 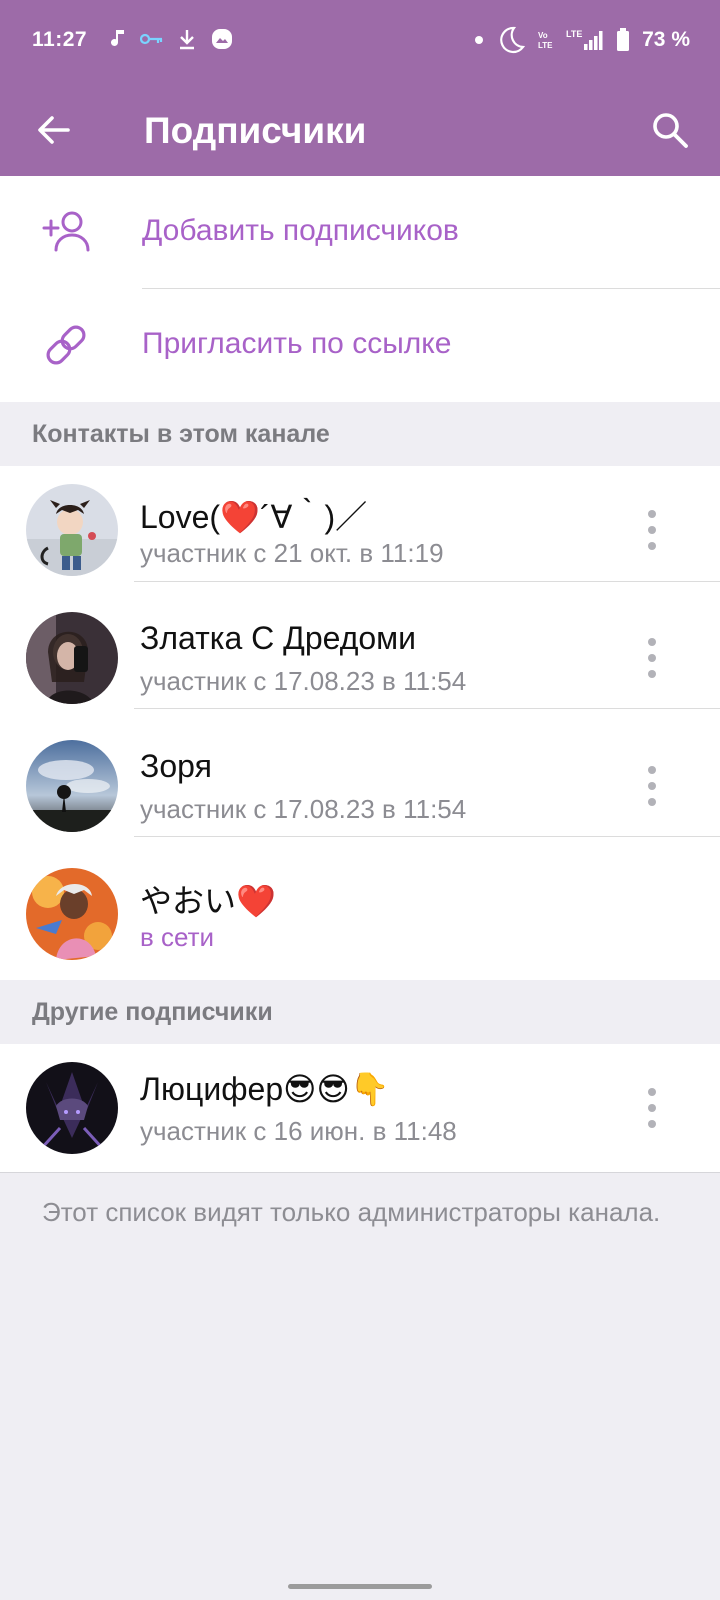 What do you see at coordinates (623, 39) in the screenshot?
I see `battery-icon` at bounding box center [623, 39].